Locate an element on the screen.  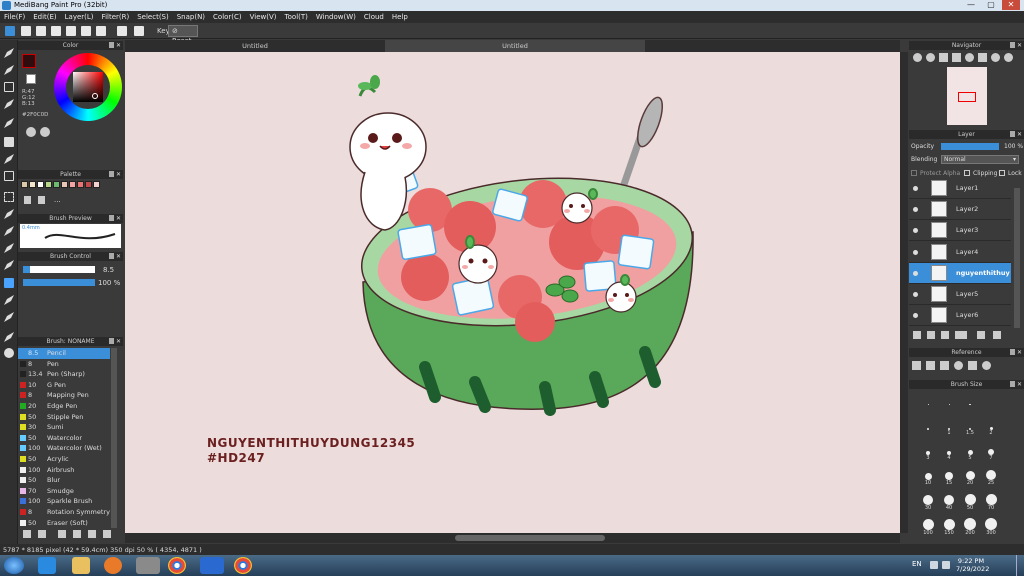
export-icon is located at coordinates (86, 31).